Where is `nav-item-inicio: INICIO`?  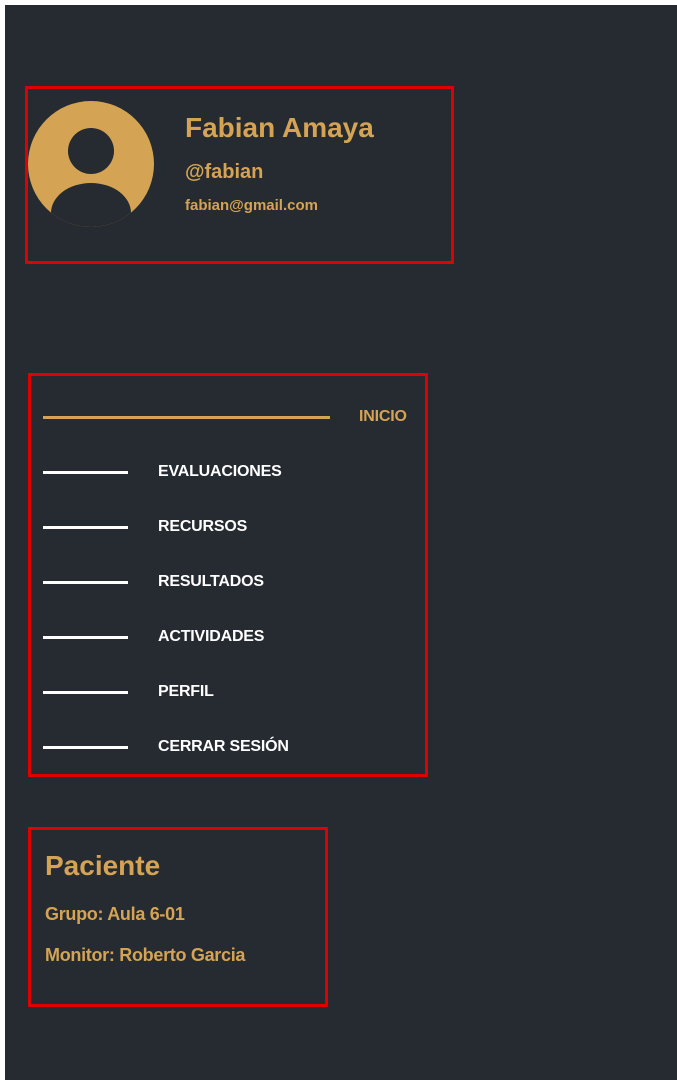
nav-item-inicio: INICIO is located at coordinates (225, 417).